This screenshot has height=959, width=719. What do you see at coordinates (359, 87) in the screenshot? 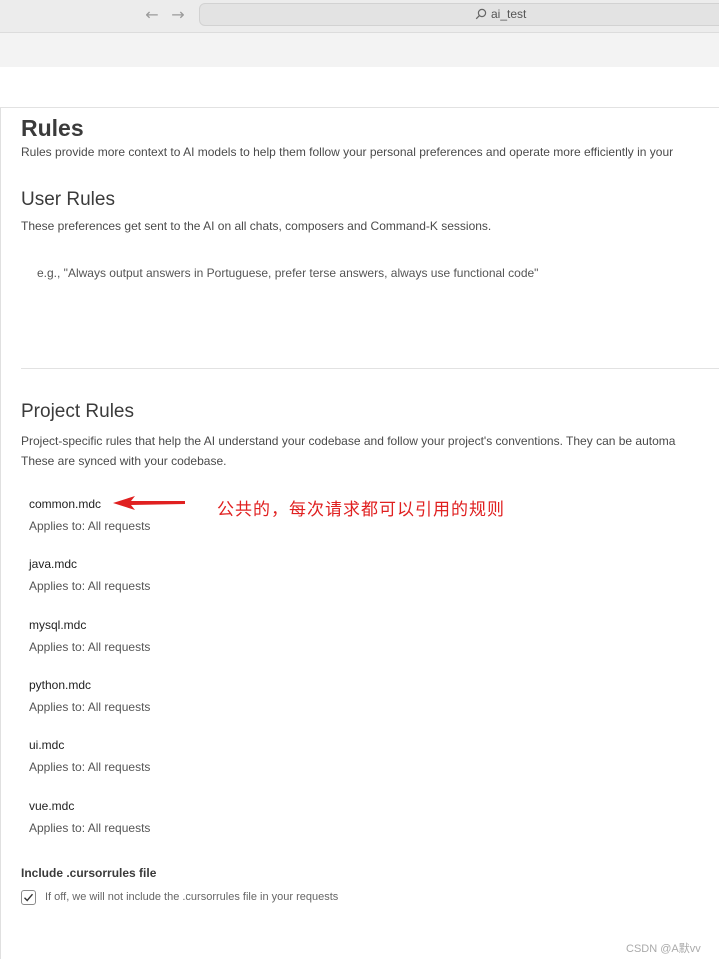
I see `header-area` at bounding box center [359, 87].